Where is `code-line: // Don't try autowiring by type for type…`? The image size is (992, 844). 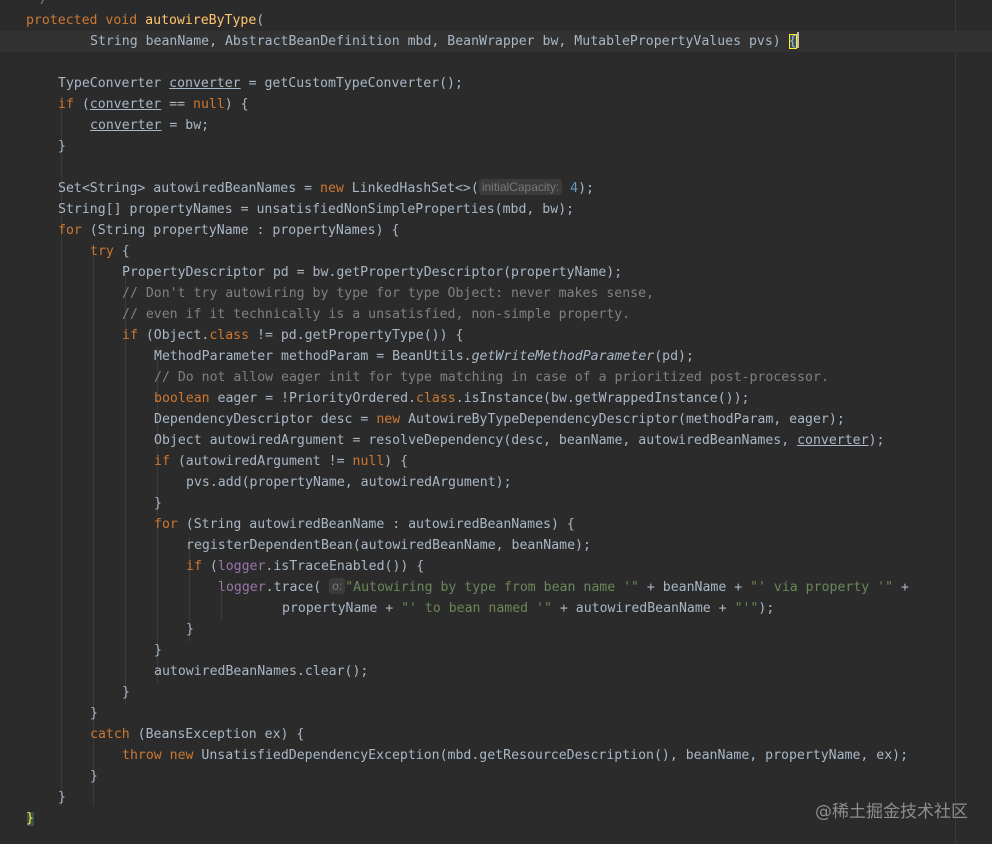
code-line: // Don't try autowiring by type for type… is located at coordinates (496, 293).